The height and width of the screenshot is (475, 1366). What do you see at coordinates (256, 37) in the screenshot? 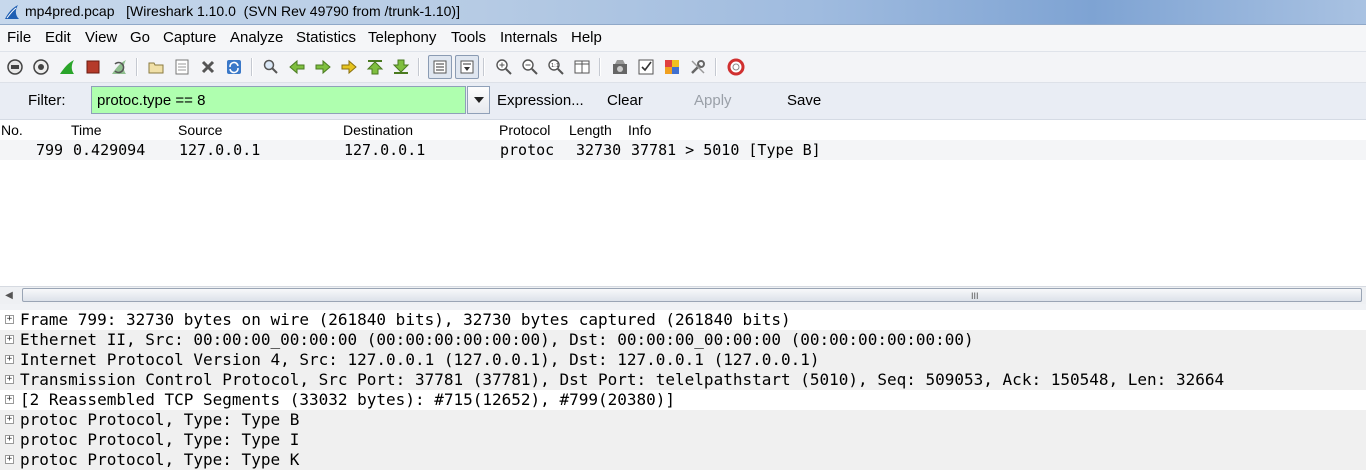
I see `menu-analyze: Analyze` at bounding box center [256, 37].